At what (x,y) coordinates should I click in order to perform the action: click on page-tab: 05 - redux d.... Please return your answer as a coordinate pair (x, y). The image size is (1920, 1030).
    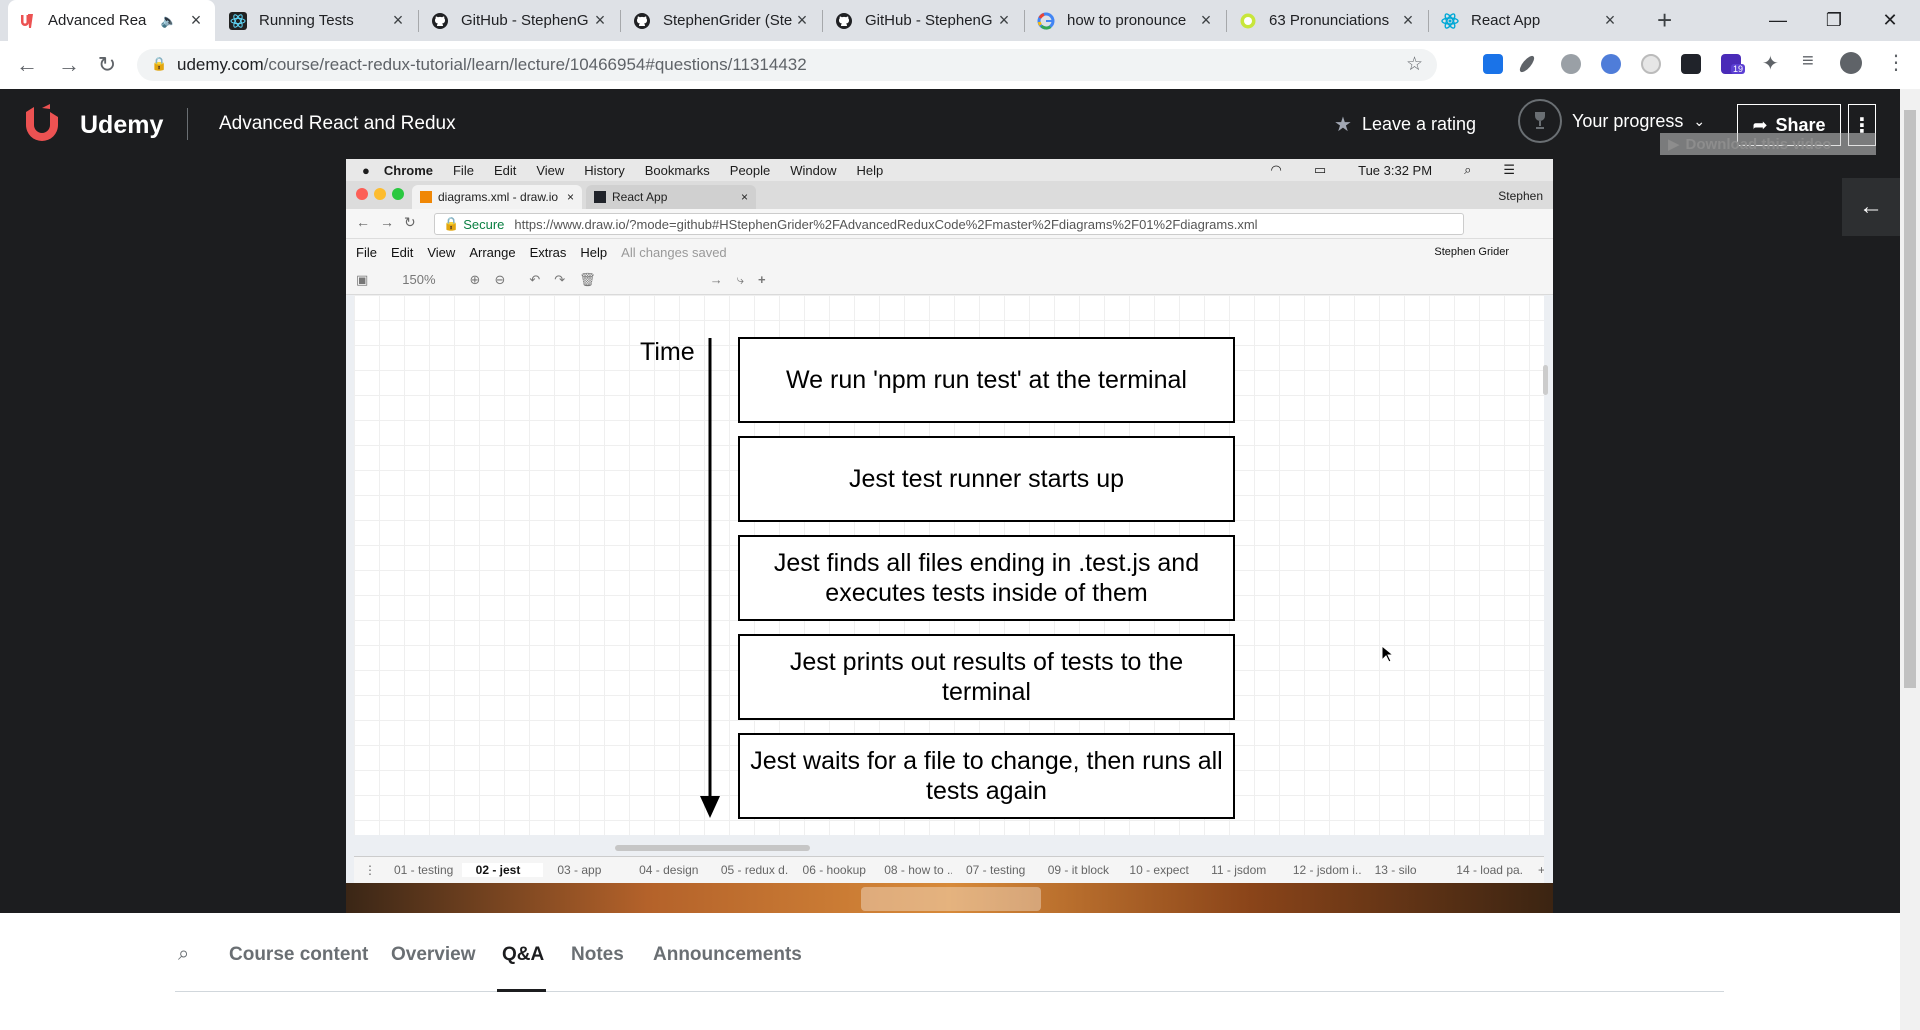
    Looking at the image, I should click on (754, 870).